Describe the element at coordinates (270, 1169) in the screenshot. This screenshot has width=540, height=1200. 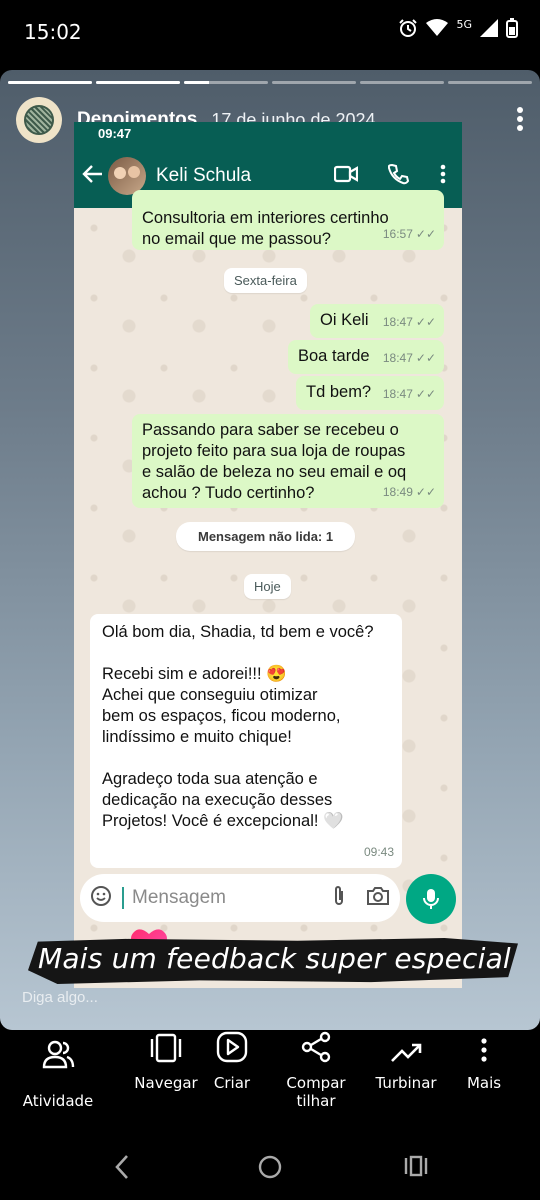
I see `home-nav-icon` at that location.